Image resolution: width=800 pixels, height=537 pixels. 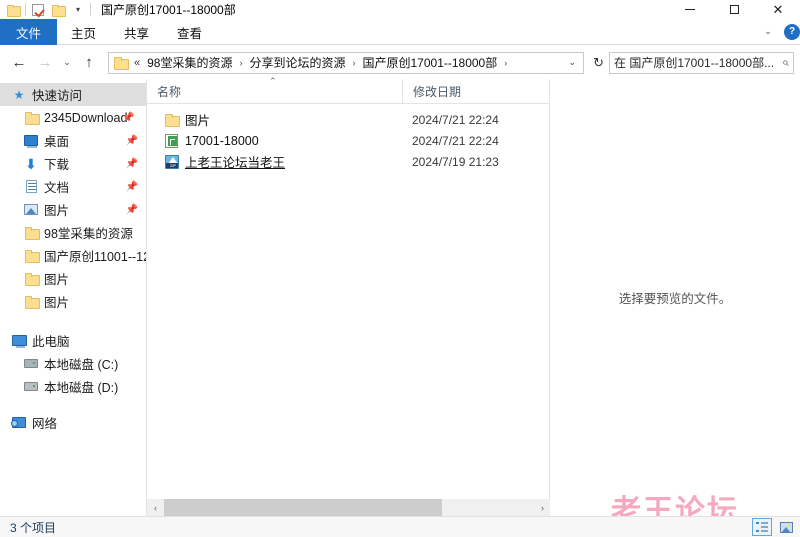 What do you see at coordinates (778, 9) in the screenshot?
I see `close-button: ✕` at bounding box center [778, 9].